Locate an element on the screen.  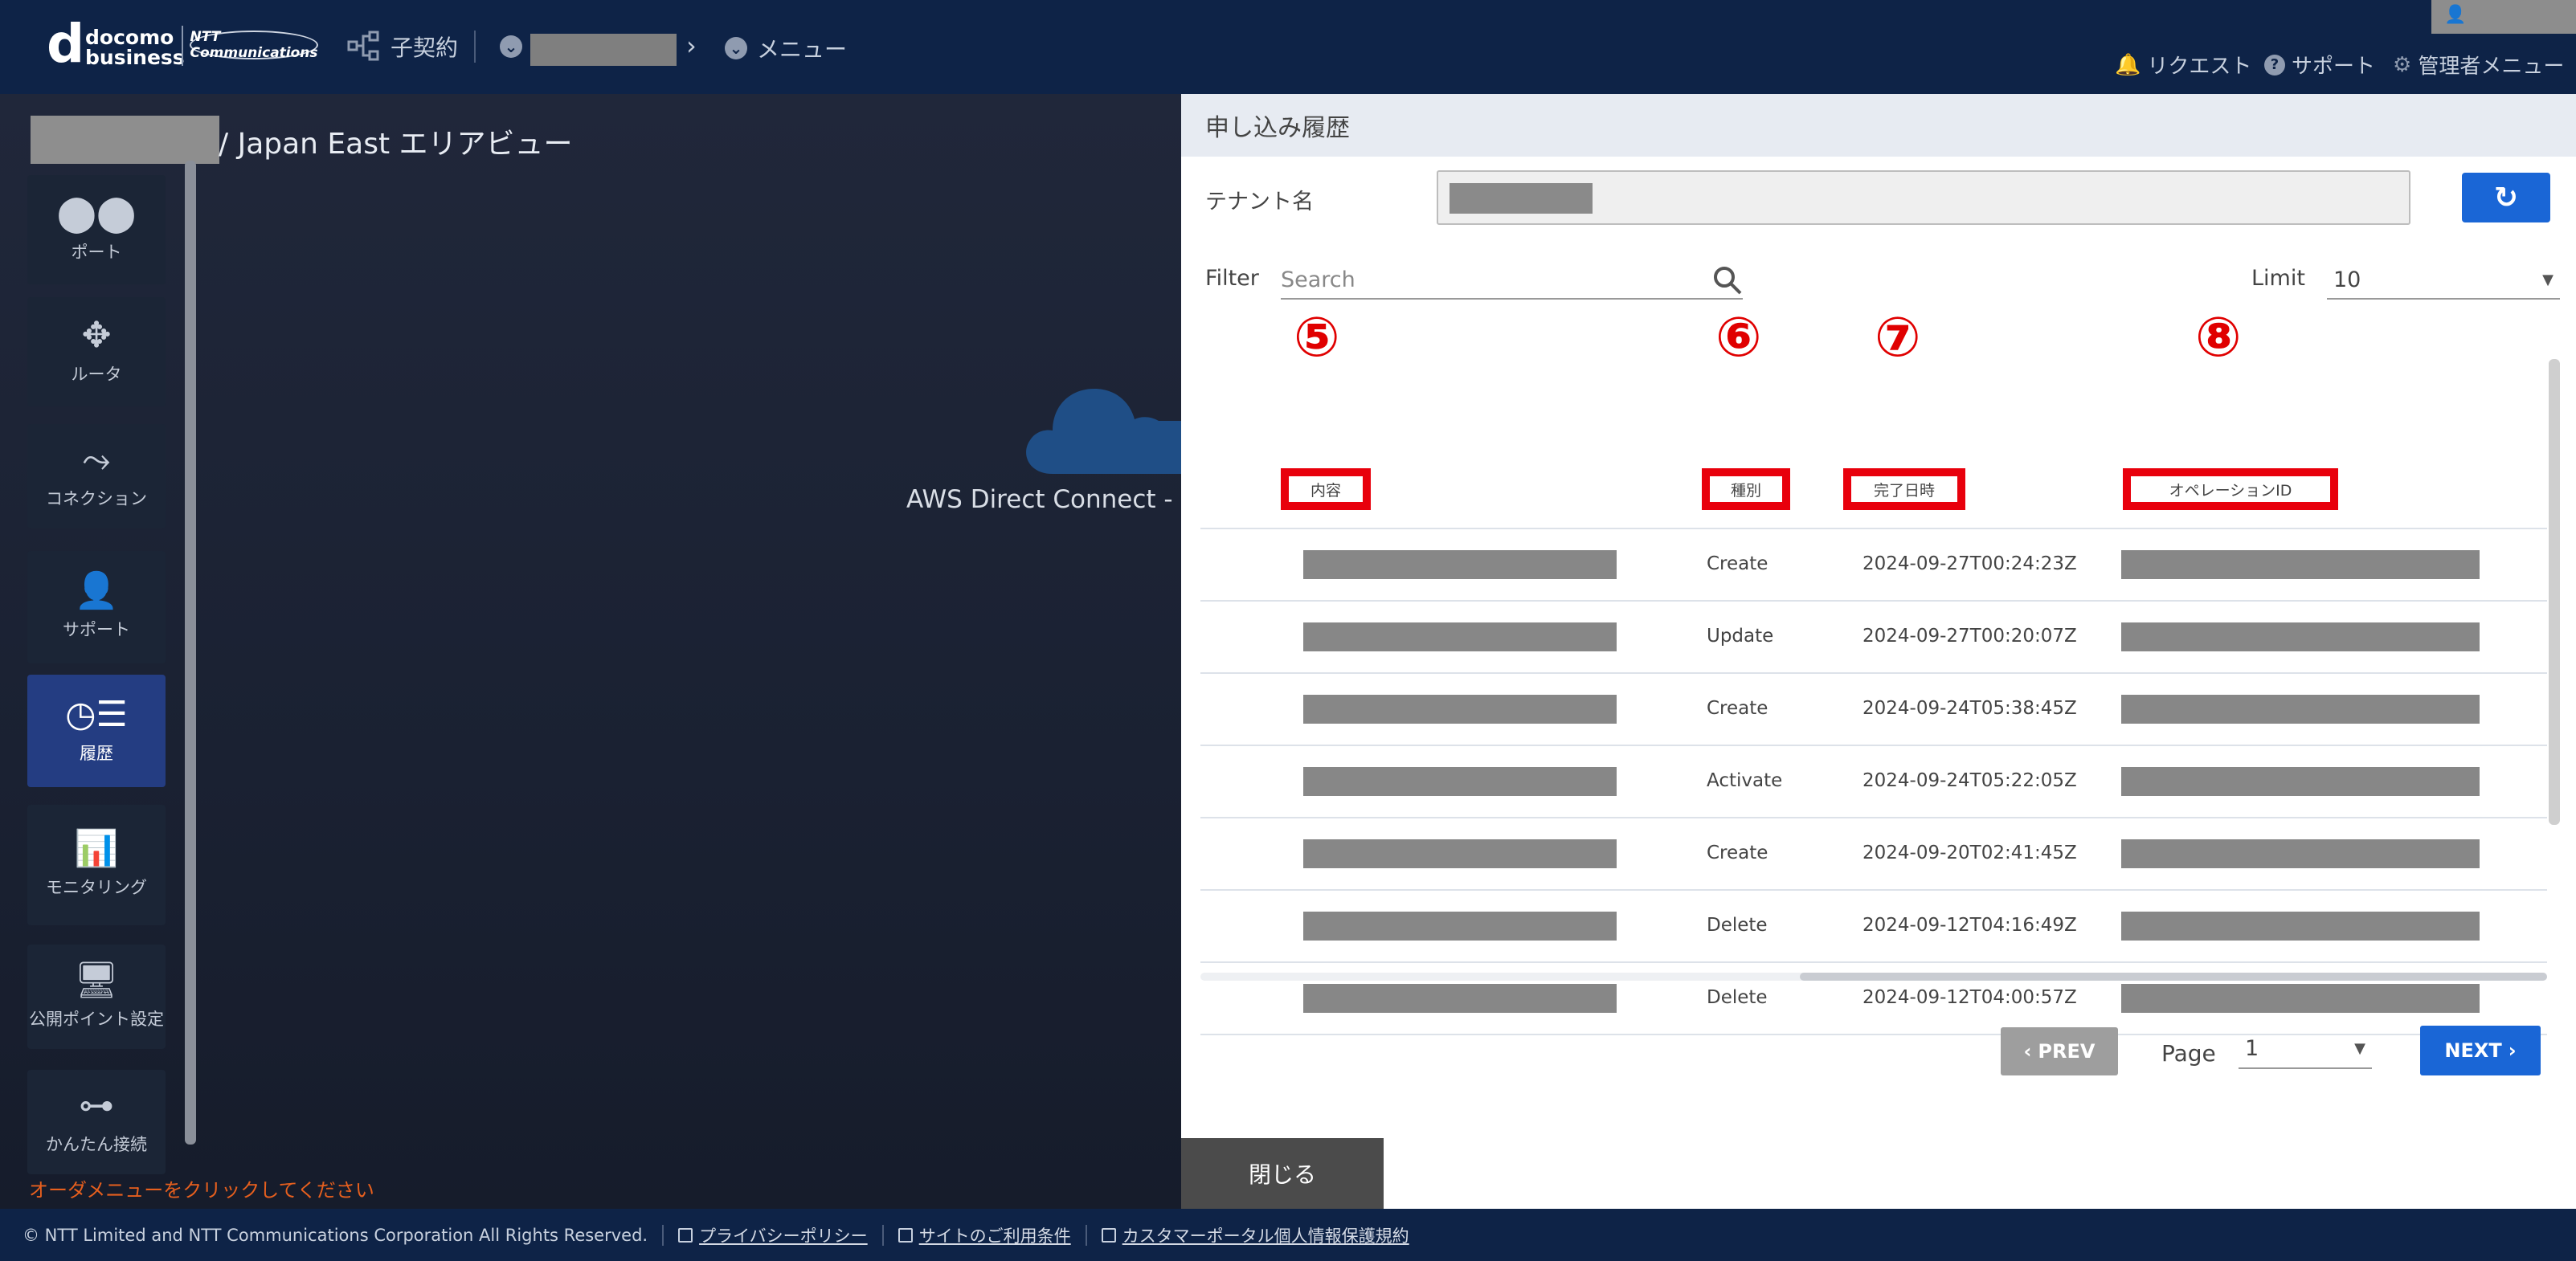
filter-label: Filter is located at coordinates (1232, 279).